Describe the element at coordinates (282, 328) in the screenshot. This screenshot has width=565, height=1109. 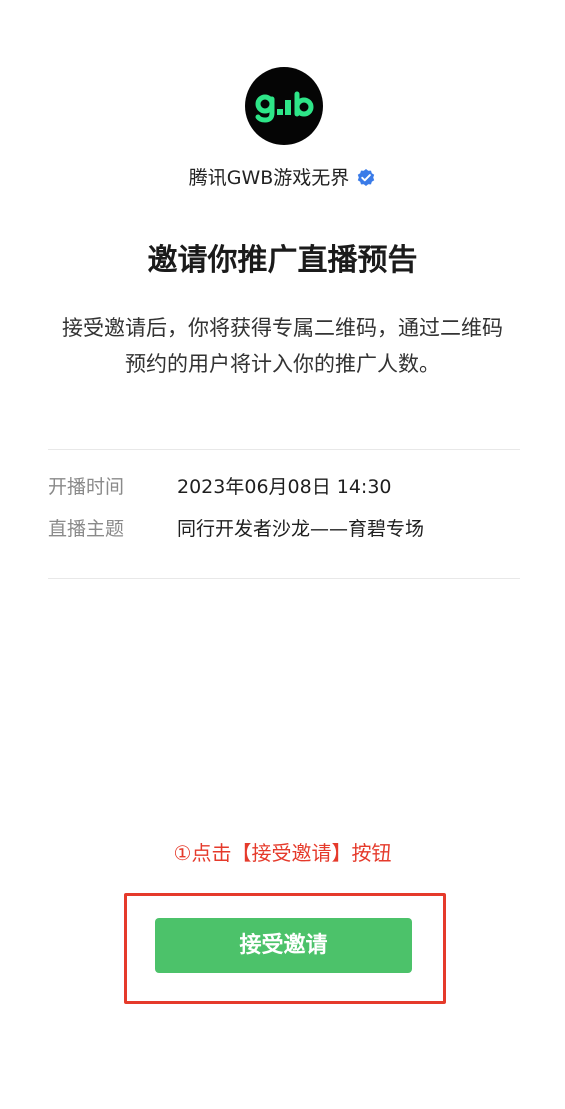
I see `invite-description-line-1: 接受邀请后，你将获得专属二维码，通过二维码` at that location.